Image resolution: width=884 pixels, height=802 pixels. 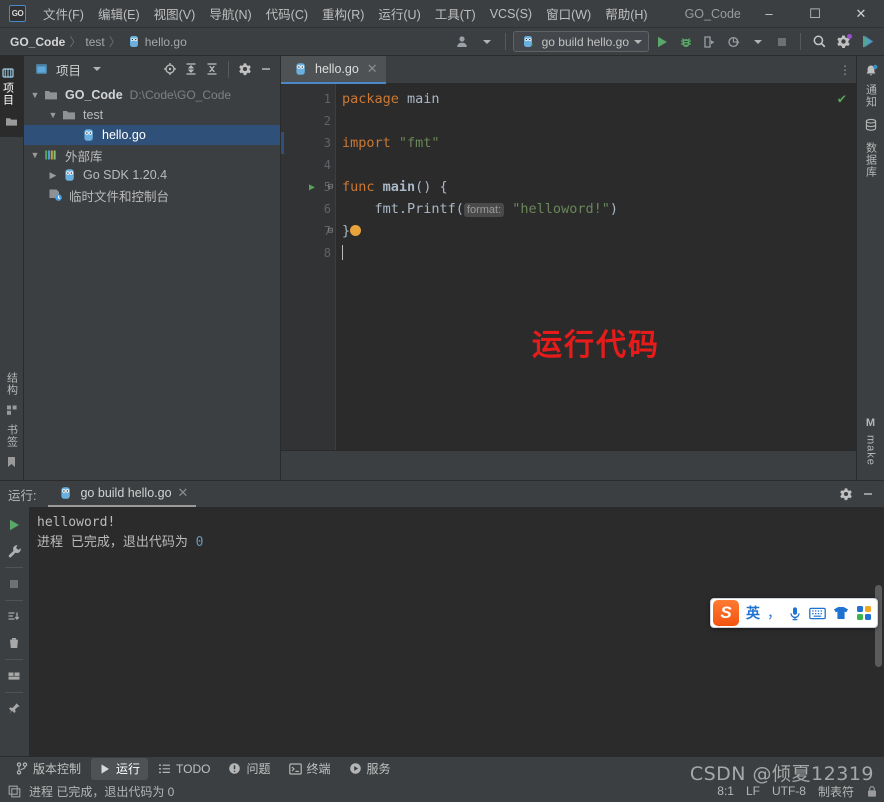 What do you see at coordinates (871, 125) in the screenshot?
I see `database-icon` at bounding box center [871, 125].